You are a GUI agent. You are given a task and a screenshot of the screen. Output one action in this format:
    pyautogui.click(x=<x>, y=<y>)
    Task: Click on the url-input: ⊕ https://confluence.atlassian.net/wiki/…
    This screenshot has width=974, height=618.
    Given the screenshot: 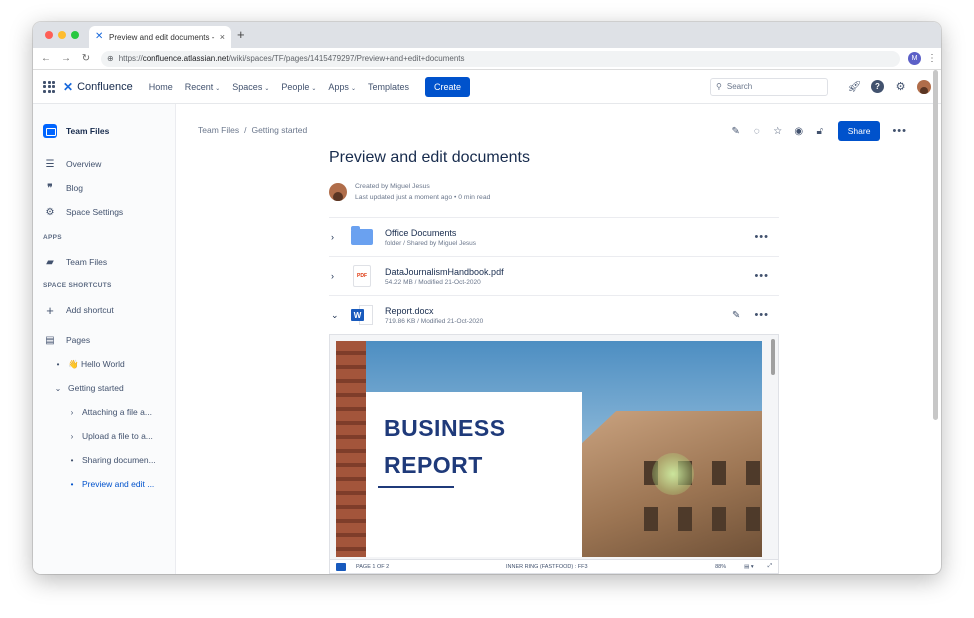 What is the action you would take?
    pyautogui.click(x=500, y=58)
    